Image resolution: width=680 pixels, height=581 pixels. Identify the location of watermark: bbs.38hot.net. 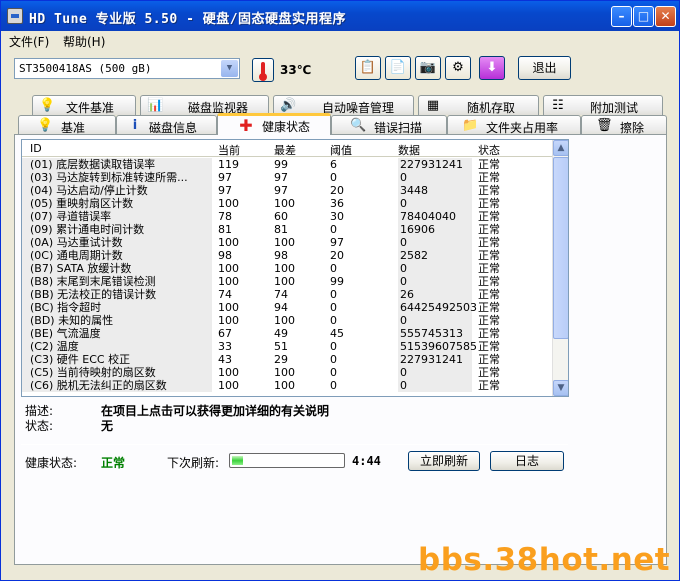
(544, 560).